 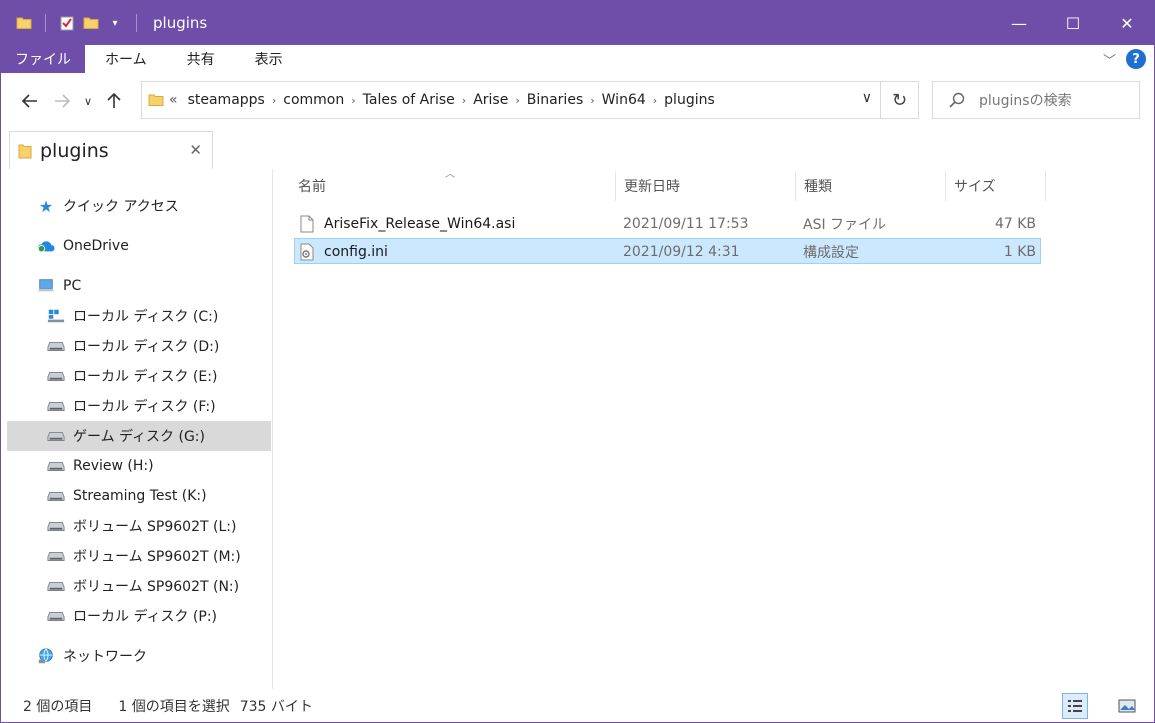 What do you see at coordinates (58, 707) in the screenshot?
I see `item-count: 2 個の項目` at bounding box center [58, 707].